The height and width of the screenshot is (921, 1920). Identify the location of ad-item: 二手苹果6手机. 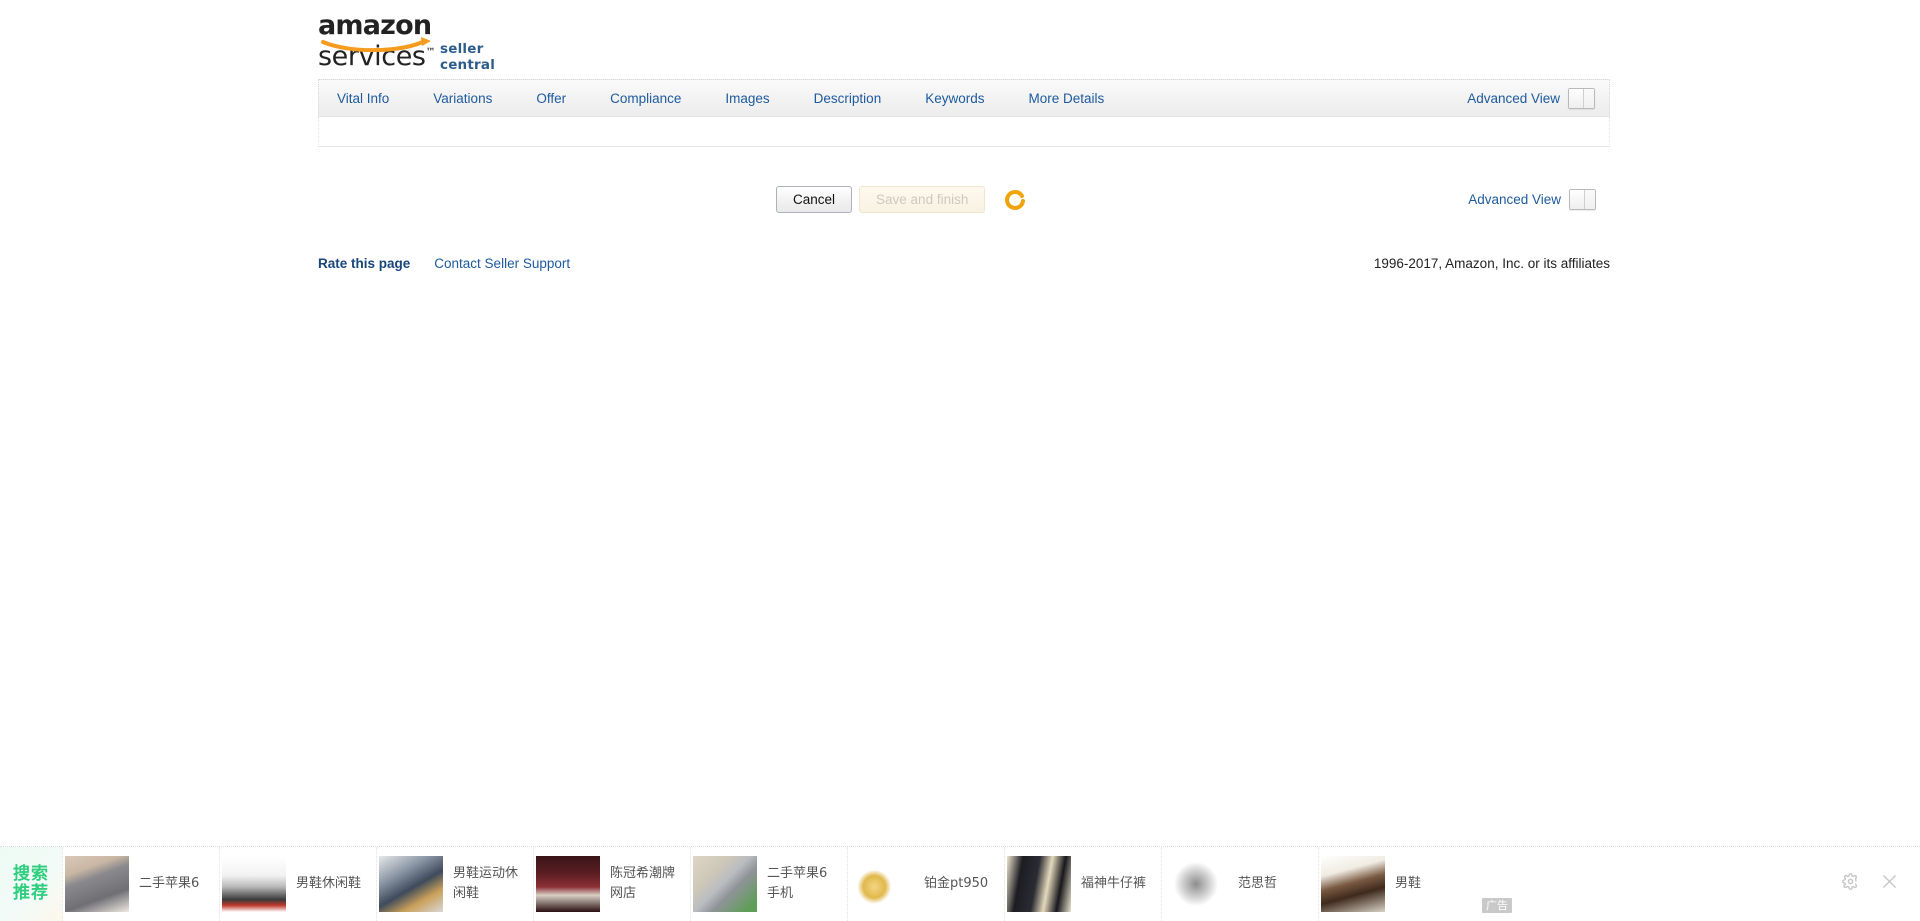
(768, 884).